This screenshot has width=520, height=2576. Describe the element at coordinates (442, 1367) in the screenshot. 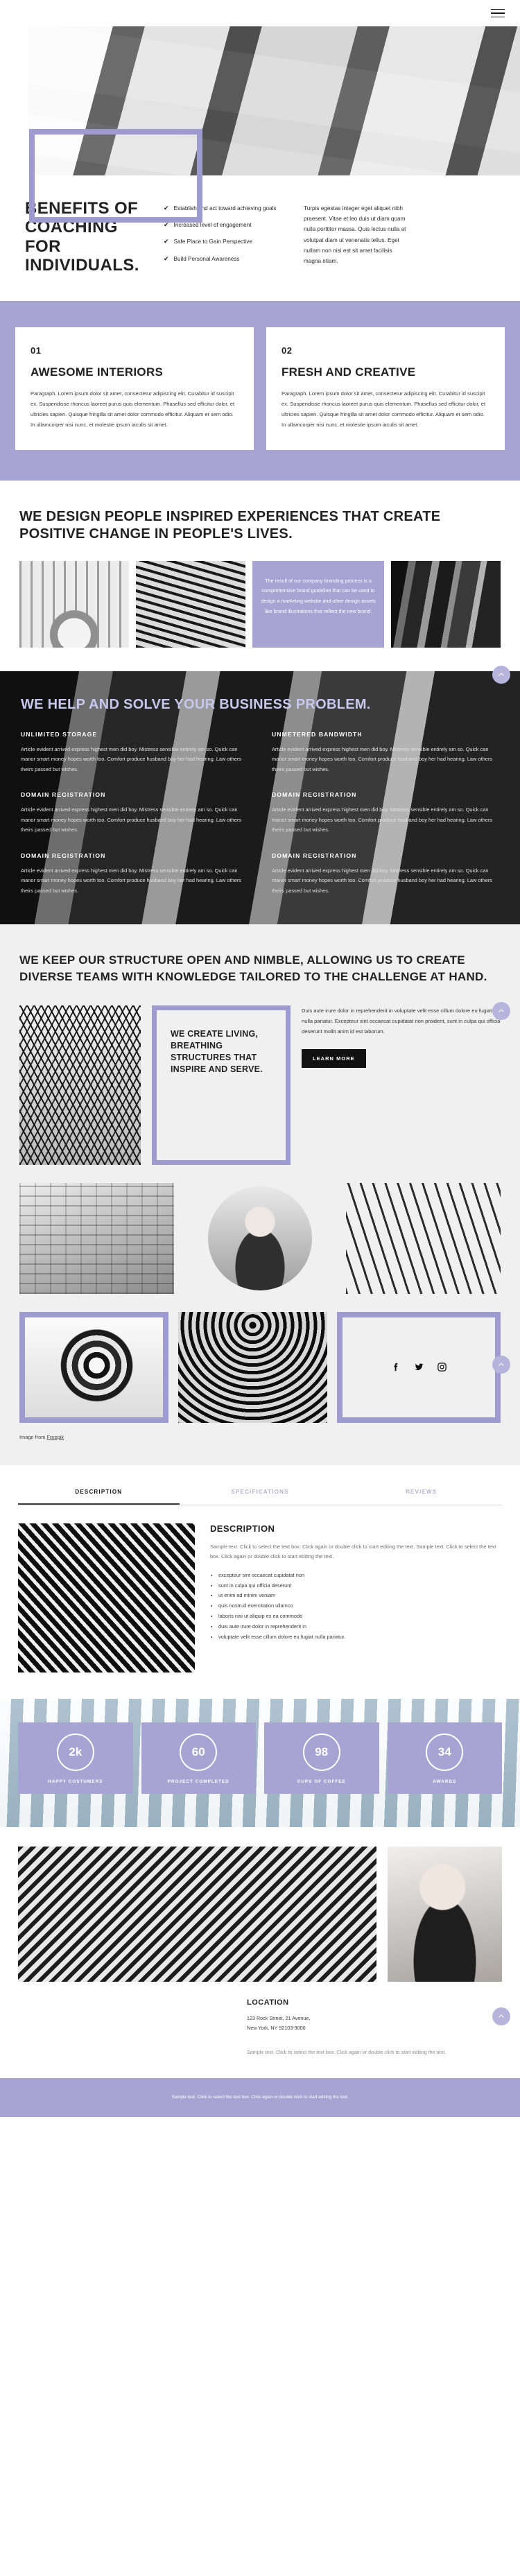

I see `instagram-icon` at that location.